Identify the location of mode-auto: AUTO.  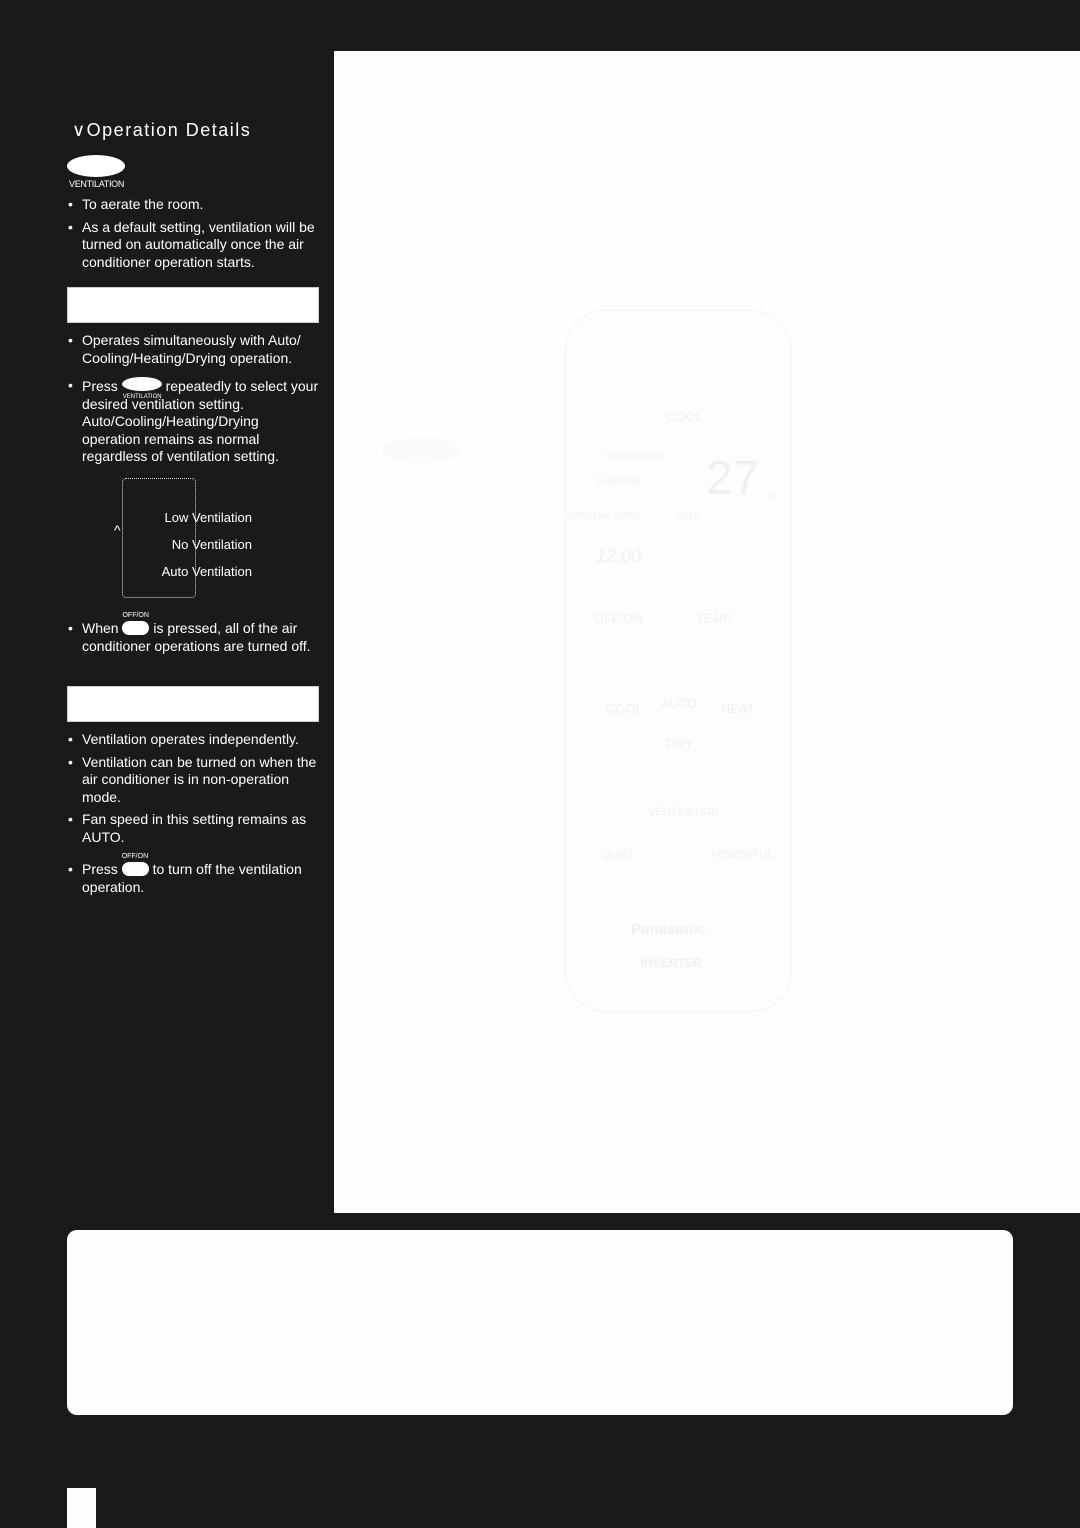
(679, 703).